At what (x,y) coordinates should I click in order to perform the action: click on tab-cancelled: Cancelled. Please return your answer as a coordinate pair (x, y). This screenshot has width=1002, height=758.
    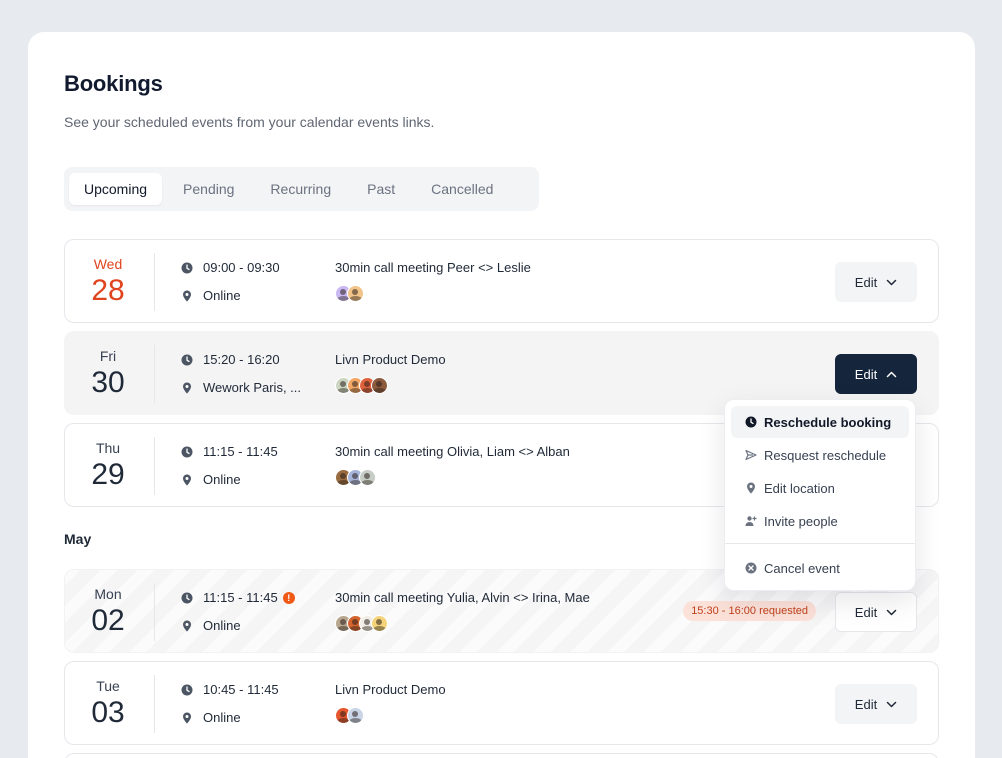
    Looking at the image, I should click on (462, 189).